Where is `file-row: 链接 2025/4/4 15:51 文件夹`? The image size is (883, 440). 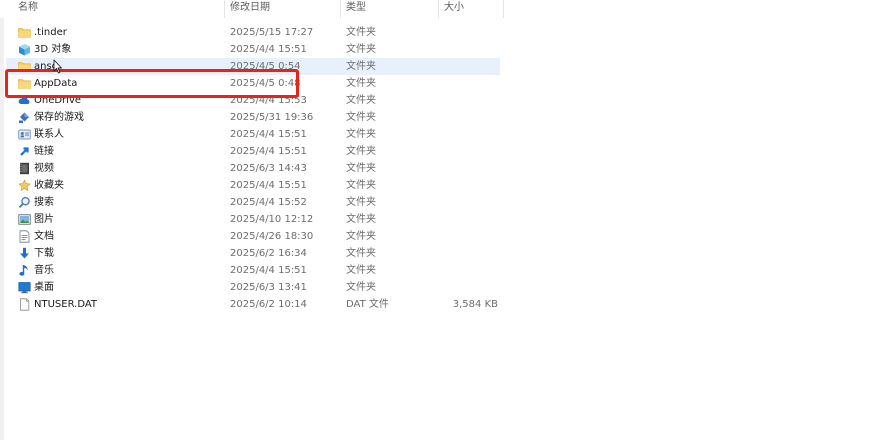 file-row: 链接 2025/4/4 15:51 文件夹 is located at coordinates (441, 151).